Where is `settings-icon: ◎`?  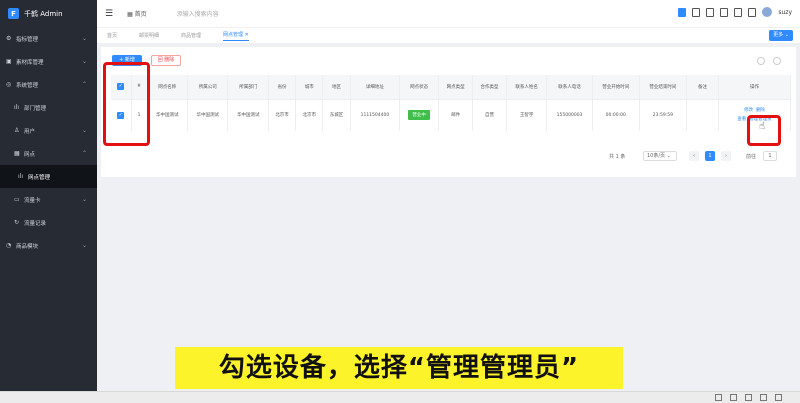
settings-icon: ◎ is located at coordinates (9, 84).